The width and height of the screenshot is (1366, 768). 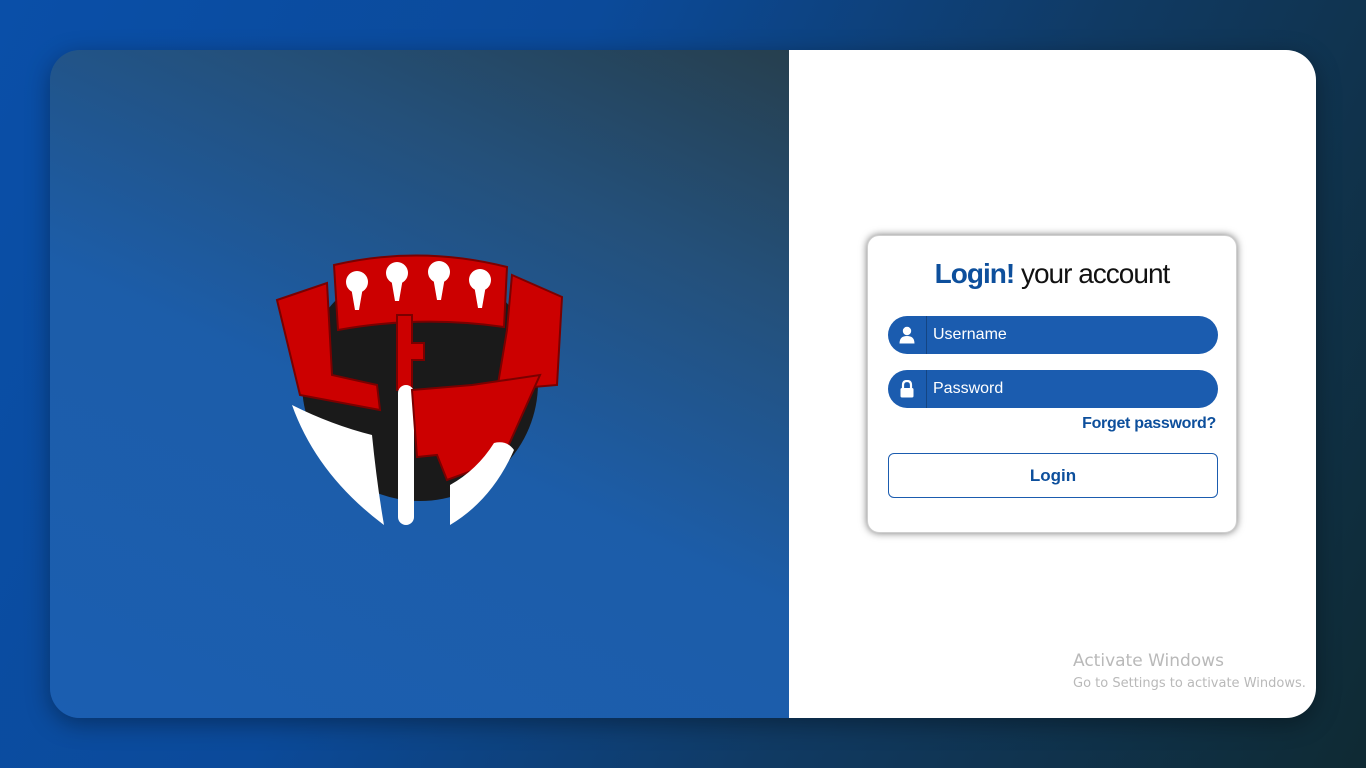 What do you see at coordinates (1072, 335) in the screenshot?
I see `username-input` at bounding box center [1072, 335].